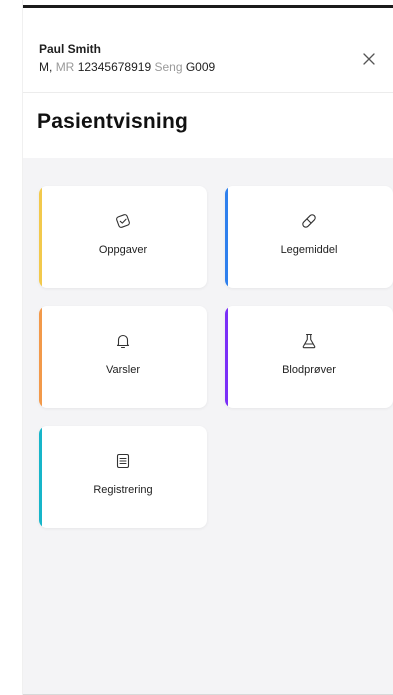 The image size is (393, 695). I want to click on tile-legemiddel: Legemiddel, so click(309, 237).